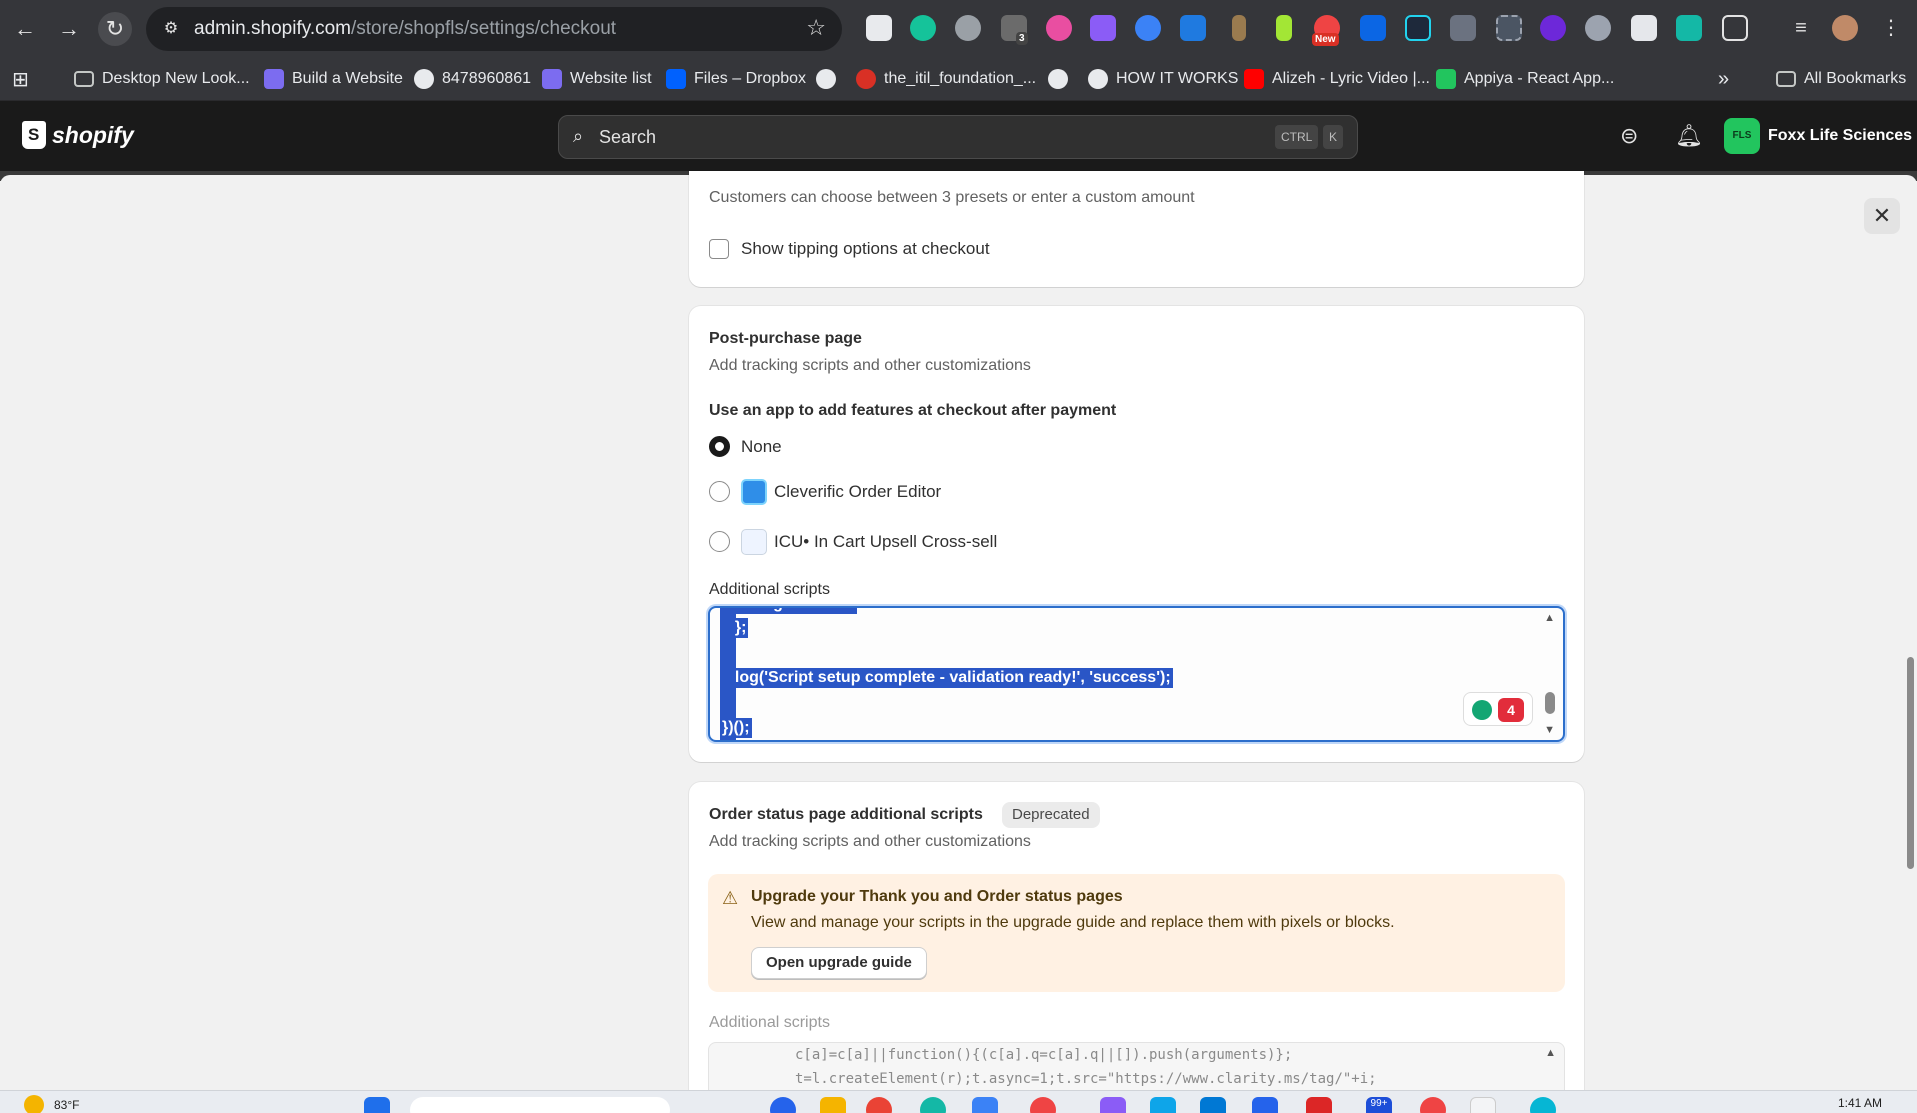 This screenshot has width=1917, height=1113. What do you see at coordinates (736, 79) in the screenshot?
I see `bookmark-item: Files – Dropbox` at bounding box center [736, 79].